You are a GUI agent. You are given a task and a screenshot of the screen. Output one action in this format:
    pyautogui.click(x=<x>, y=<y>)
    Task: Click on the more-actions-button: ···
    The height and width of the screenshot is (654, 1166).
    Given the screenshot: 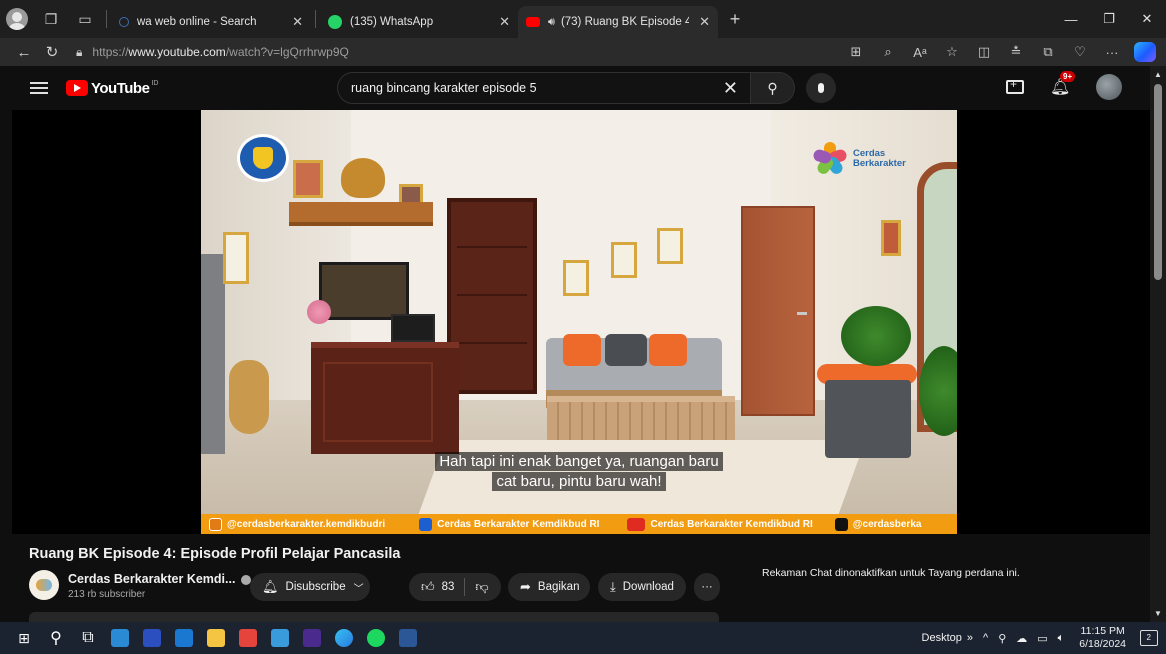 What is the action you would take?
    pyautogui.click(x=707, y=587)
    